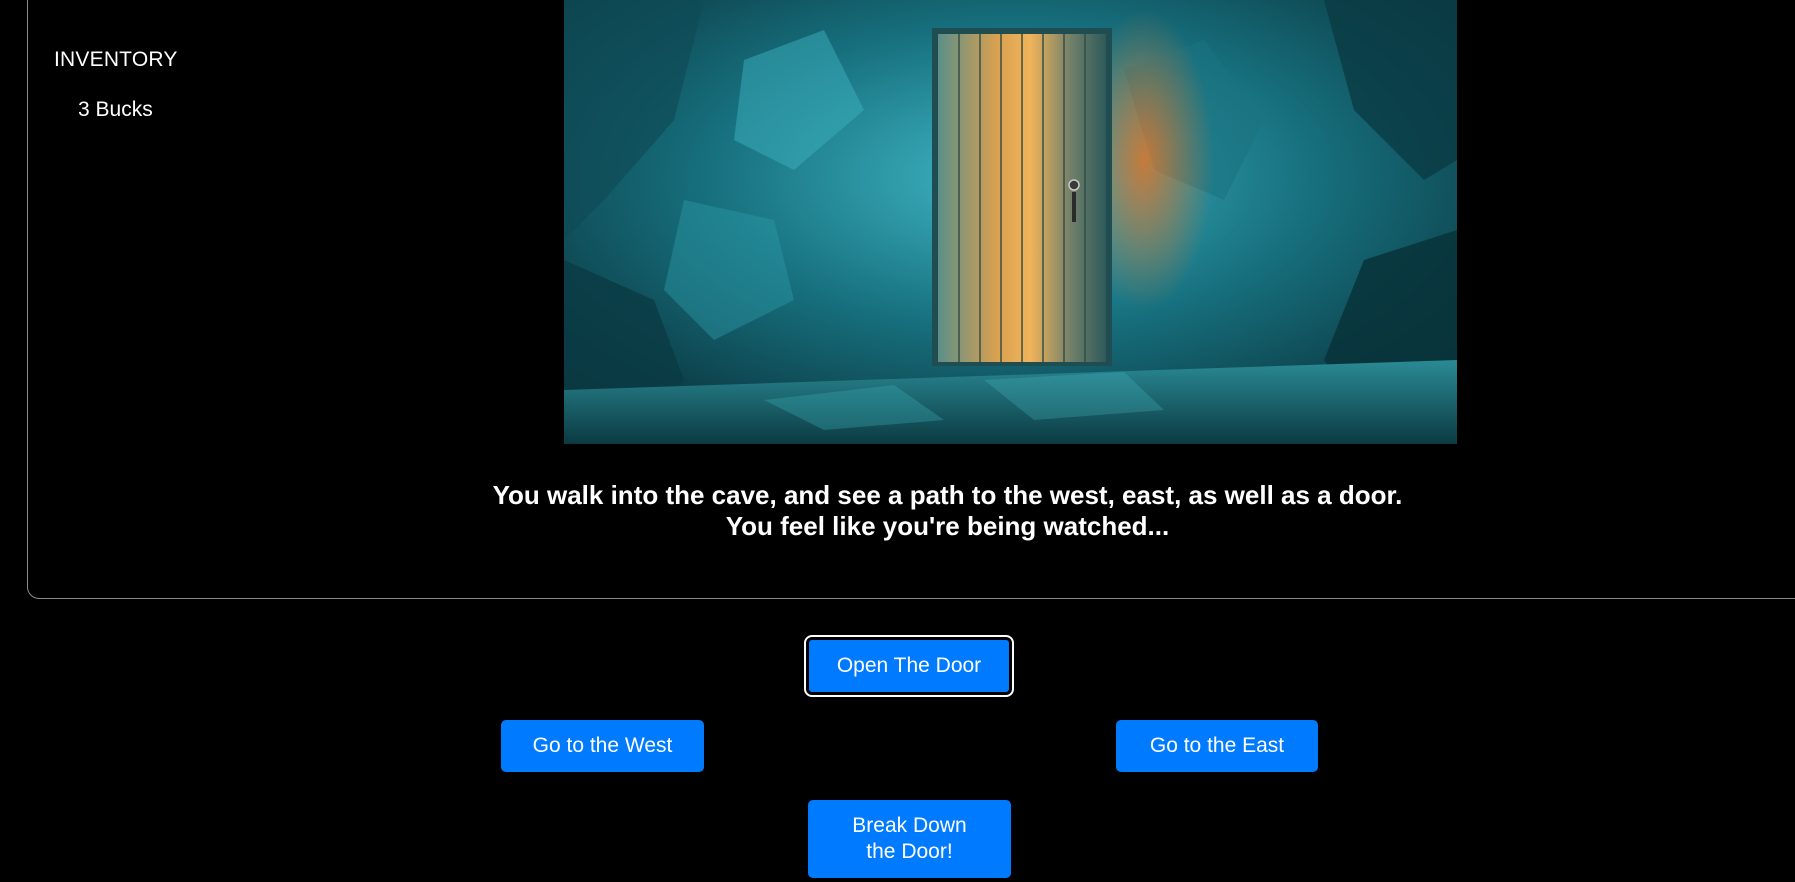 The height and width of the screenshot is (882, 1795). I want to click on inventory-item: 3 Bucks, so click(115, 109).